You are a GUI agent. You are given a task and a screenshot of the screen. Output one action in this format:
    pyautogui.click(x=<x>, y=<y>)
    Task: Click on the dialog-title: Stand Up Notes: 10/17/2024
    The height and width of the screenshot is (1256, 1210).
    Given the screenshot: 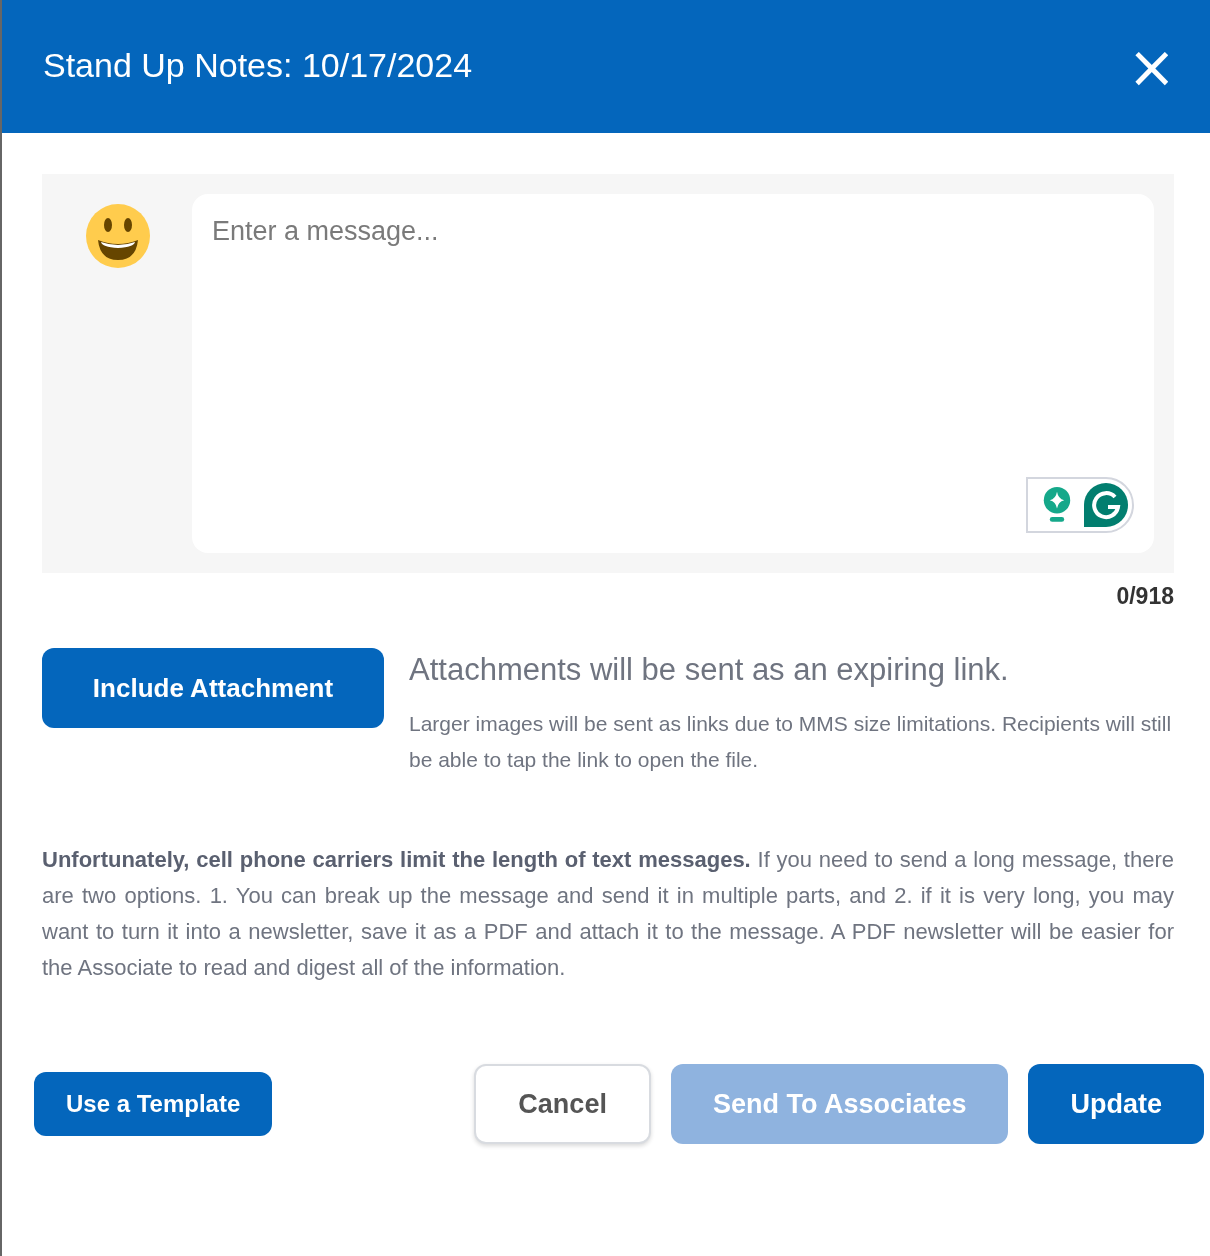 What is the action you would take?
    pyautogui.click(x=258, y=66)
    